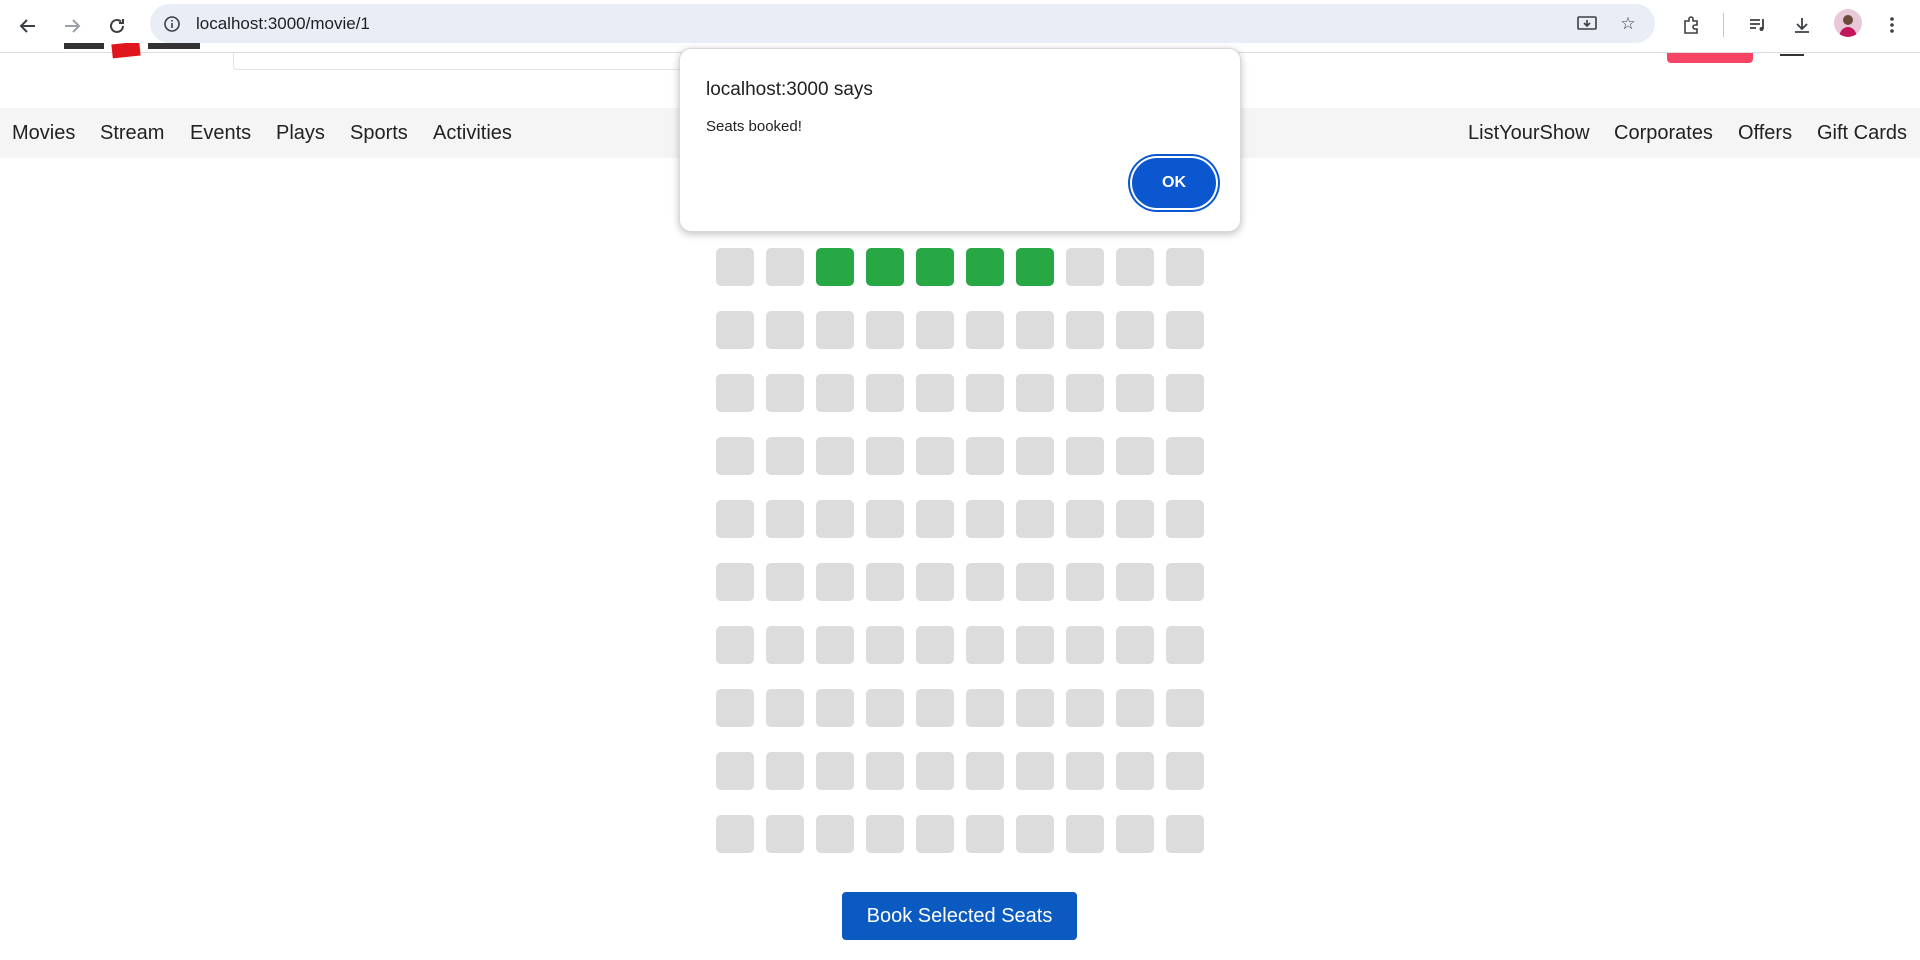 The height and width of the screenshot is (960, 1920). I want to click on nav-item-corporates: Corporates, so click(1663, 133).